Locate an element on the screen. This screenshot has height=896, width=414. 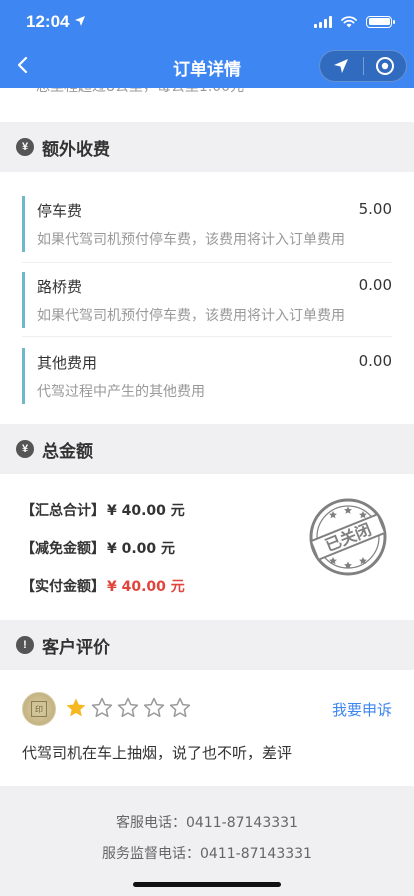
total-header: ¥ 总金额 is located at coordinates (207, 449).